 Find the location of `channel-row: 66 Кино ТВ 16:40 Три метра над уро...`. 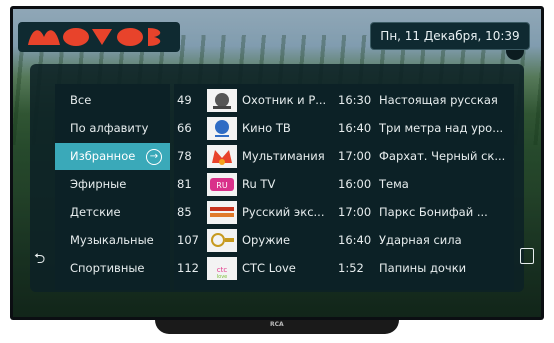

channel-row: 66 Кино ТВ 16:40 Три метра над уро... is located at coordinates (344, 128).